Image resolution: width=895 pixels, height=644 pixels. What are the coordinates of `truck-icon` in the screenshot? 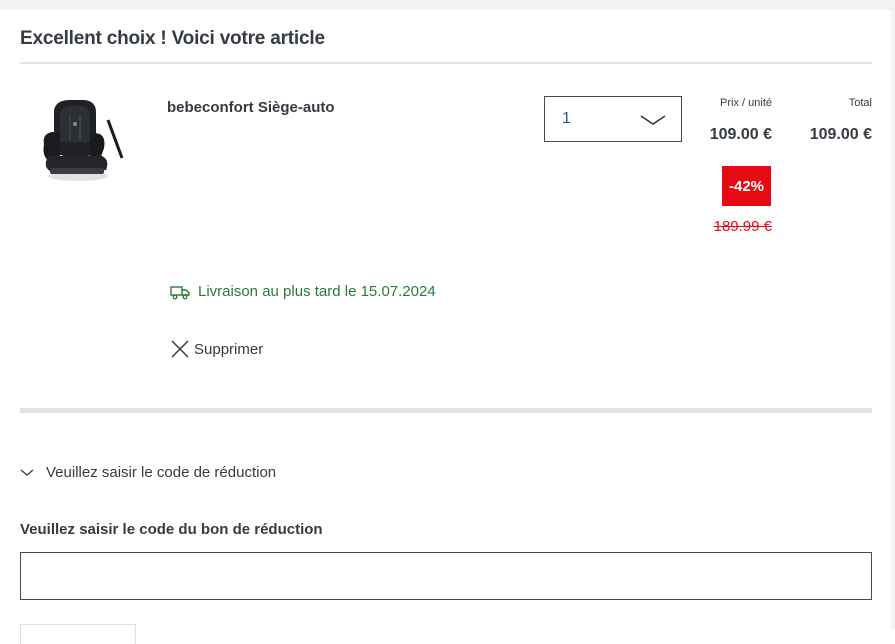 It's located at (180, 292).